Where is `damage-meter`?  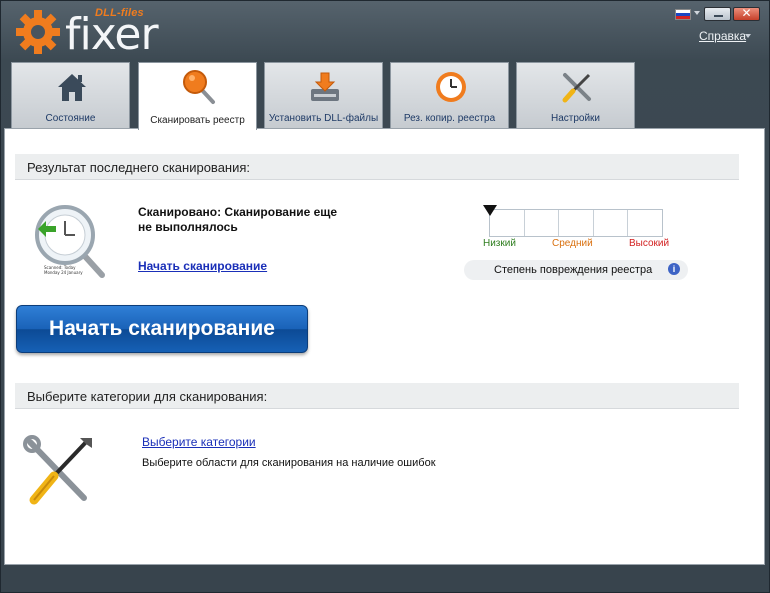
damage-meter is located at coordinates (576, 223).